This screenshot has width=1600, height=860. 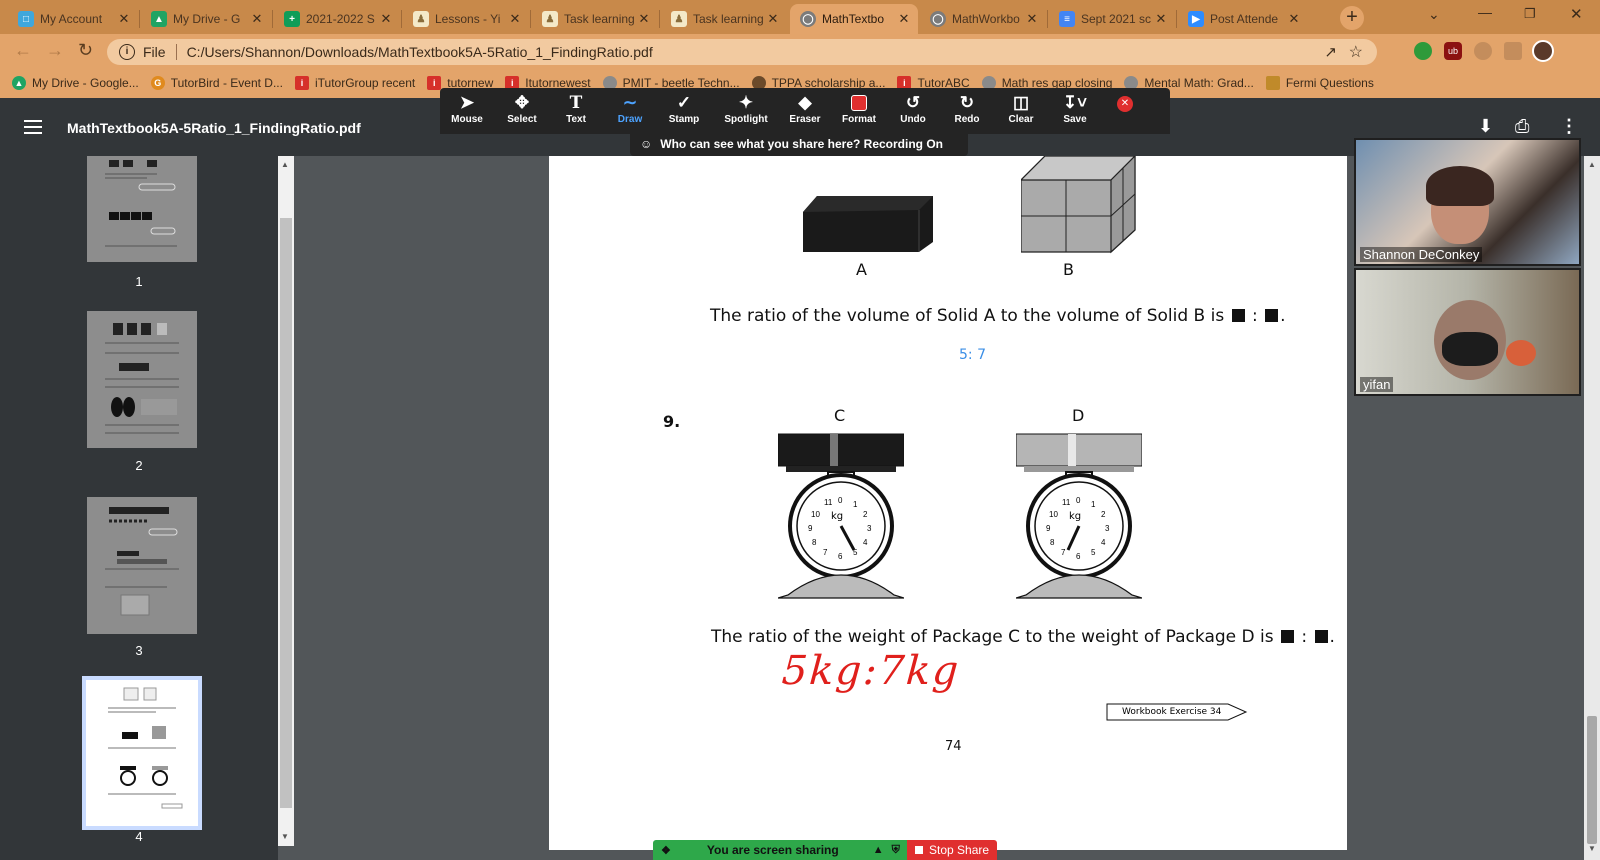 I want to click on sharing-status: ❖ You are screen sharing ▲ ⛨, so click(x=780, y=850).